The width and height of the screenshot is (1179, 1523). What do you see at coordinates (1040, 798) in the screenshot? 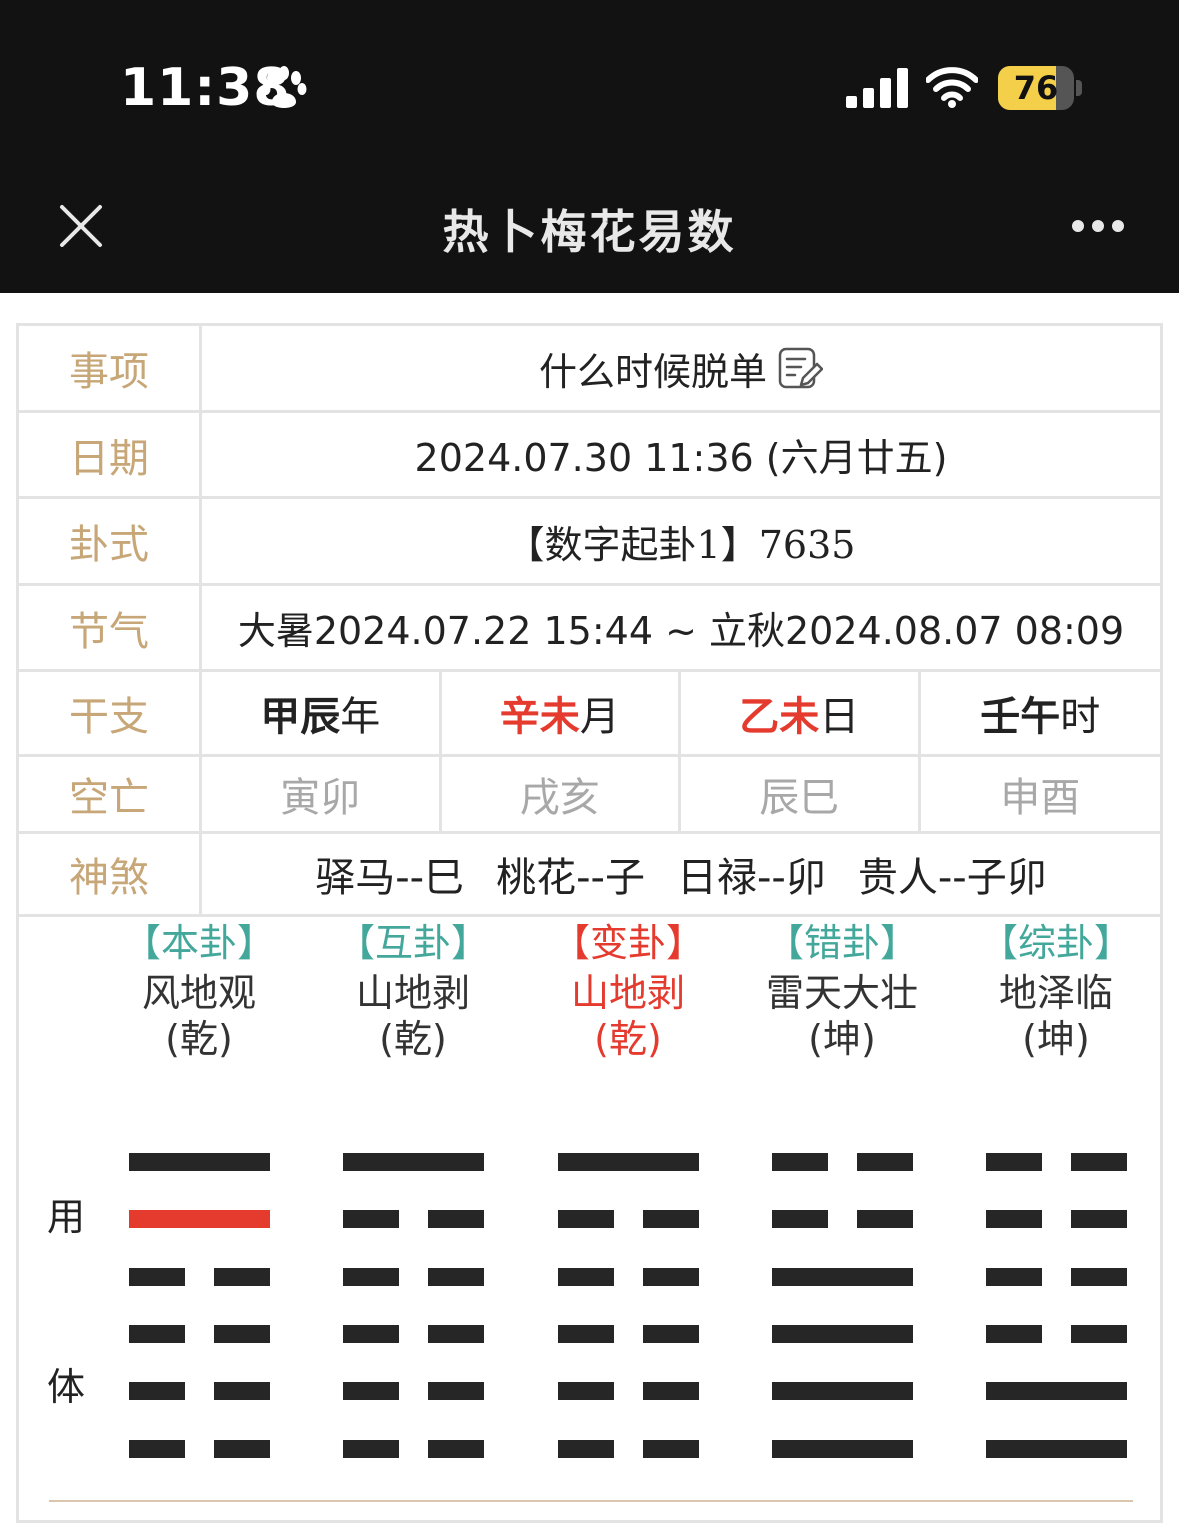
I see `kongwang-hour: 申酉` at bounding box center [1040, 798].